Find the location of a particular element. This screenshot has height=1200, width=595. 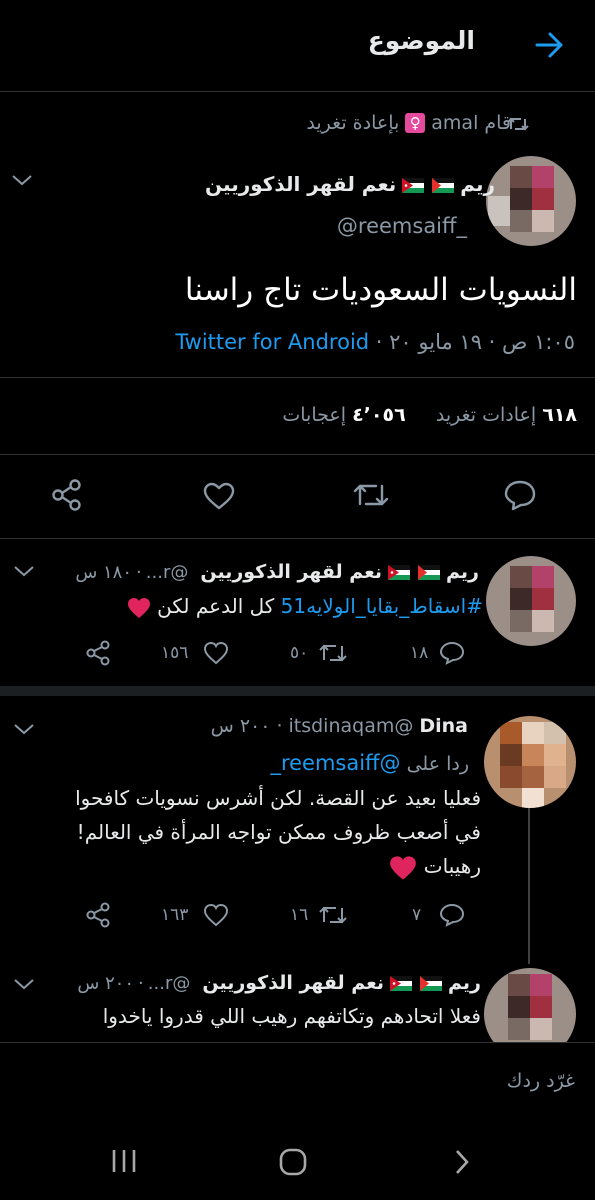

tweet-time: ١٨٠ س is located at coordinates (104, 572).